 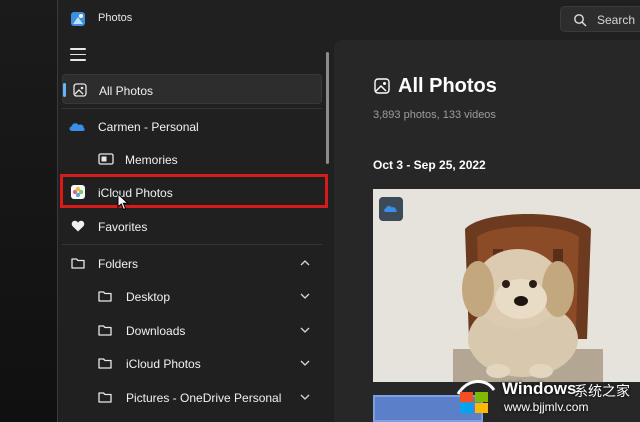 What do you see at coordinates (123, 227) in the screenshot?
I see `sidebar-item-label: Favorites` at bounding box center [123, 227].